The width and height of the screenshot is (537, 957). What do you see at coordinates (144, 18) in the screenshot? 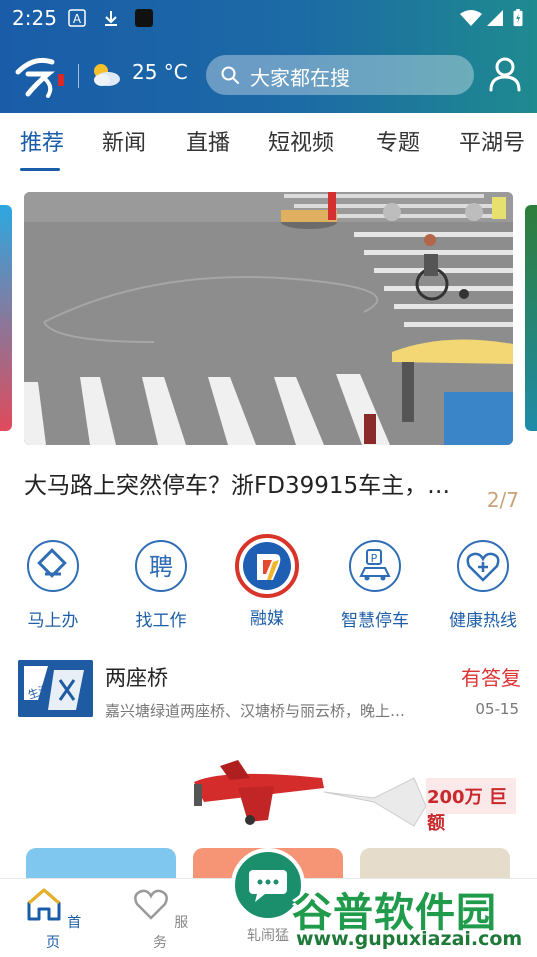
I see `square-icon` at bounding box center [144, 18].